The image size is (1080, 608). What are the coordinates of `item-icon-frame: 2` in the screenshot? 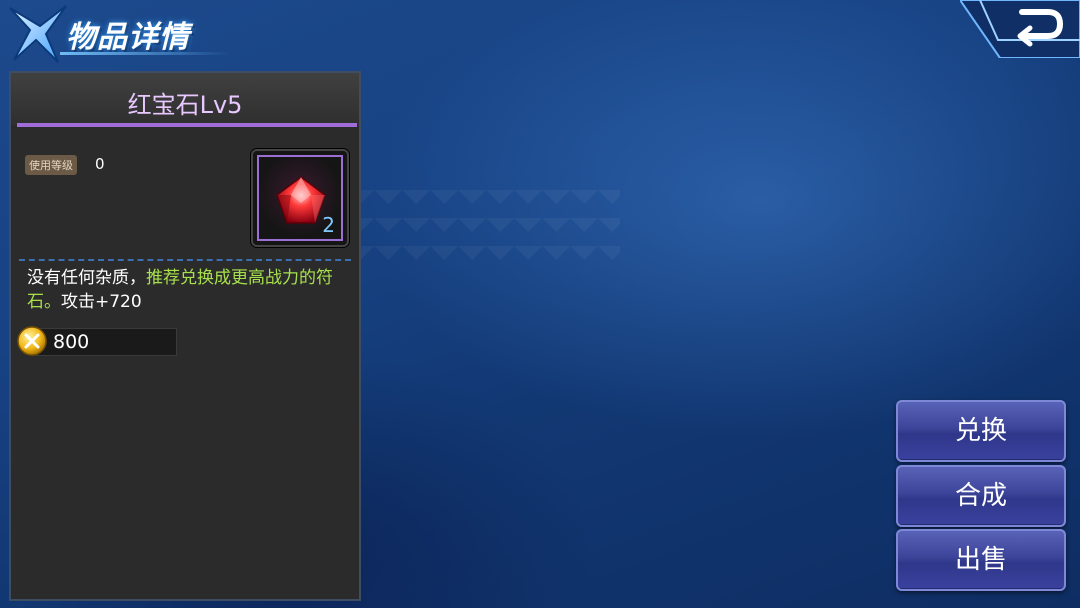 It's located at (300, 198).